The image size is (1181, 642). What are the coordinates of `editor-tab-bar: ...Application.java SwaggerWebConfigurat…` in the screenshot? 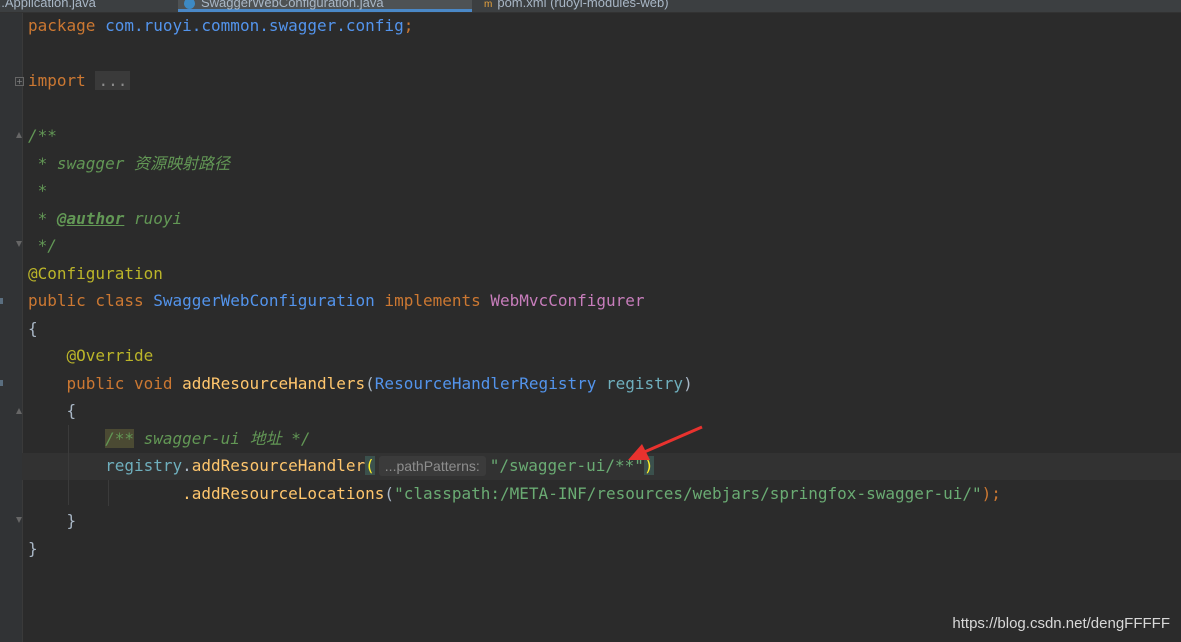 It's located at (590, 6).